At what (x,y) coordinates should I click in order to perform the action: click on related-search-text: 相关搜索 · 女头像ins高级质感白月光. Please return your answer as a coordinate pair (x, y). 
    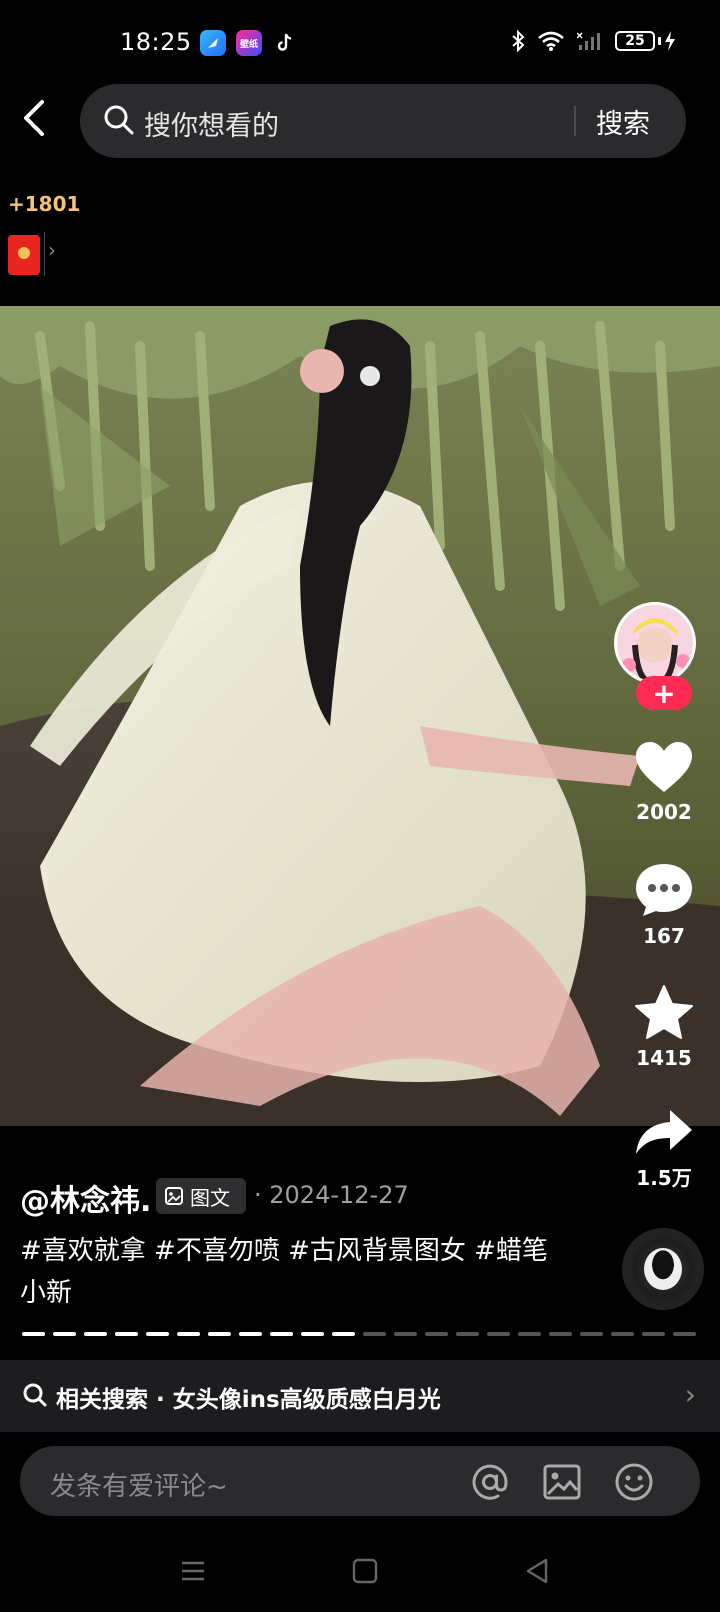
    Looking at the image, I should click on (248, 1400).